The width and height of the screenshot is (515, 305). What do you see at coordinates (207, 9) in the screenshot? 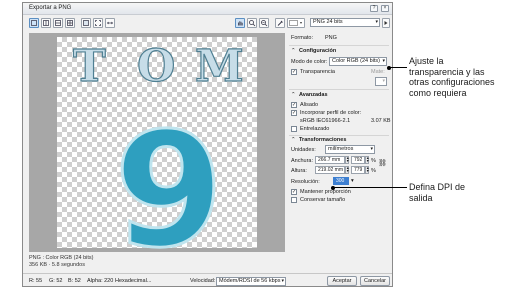
I see `title-bar: Exportar a PNG ? ×` at bounding box center [207, 9].